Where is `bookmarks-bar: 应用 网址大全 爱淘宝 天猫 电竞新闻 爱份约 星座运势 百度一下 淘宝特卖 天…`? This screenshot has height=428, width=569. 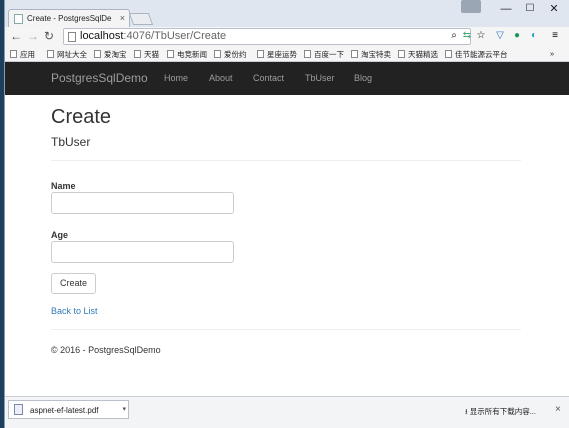 bookmarks-bar: 应用 网址大全 爱淘宝 天猫 电竞新闻 爱份约 星座运势 百度一下 淘宝特卖 天… is located at coordinates (287, 54).